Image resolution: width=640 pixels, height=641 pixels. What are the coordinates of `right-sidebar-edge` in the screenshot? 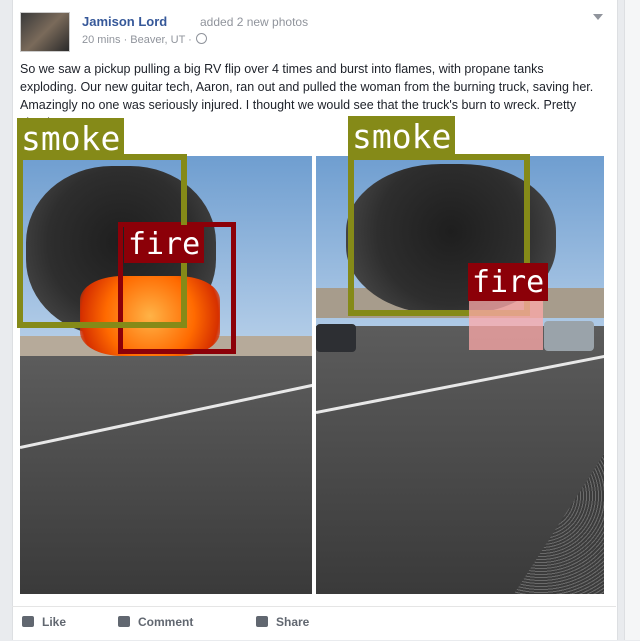 It's located at (632, 320).